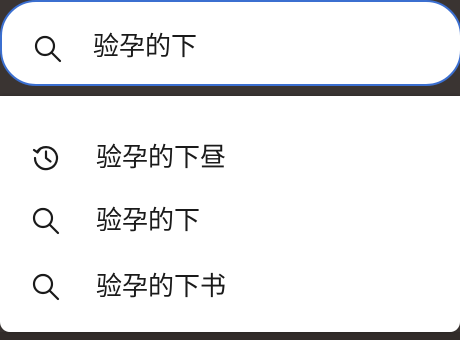 This screenshot has width=460, height=340. I want to click on suggestion-label: 验孕的下书, so click(161, 287).